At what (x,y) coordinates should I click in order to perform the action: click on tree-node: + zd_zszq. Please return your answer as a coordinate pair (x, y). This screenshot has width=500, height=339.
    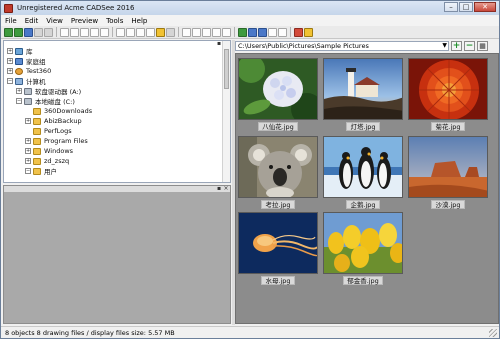
    Looking at the image, I should click on (113, 161).